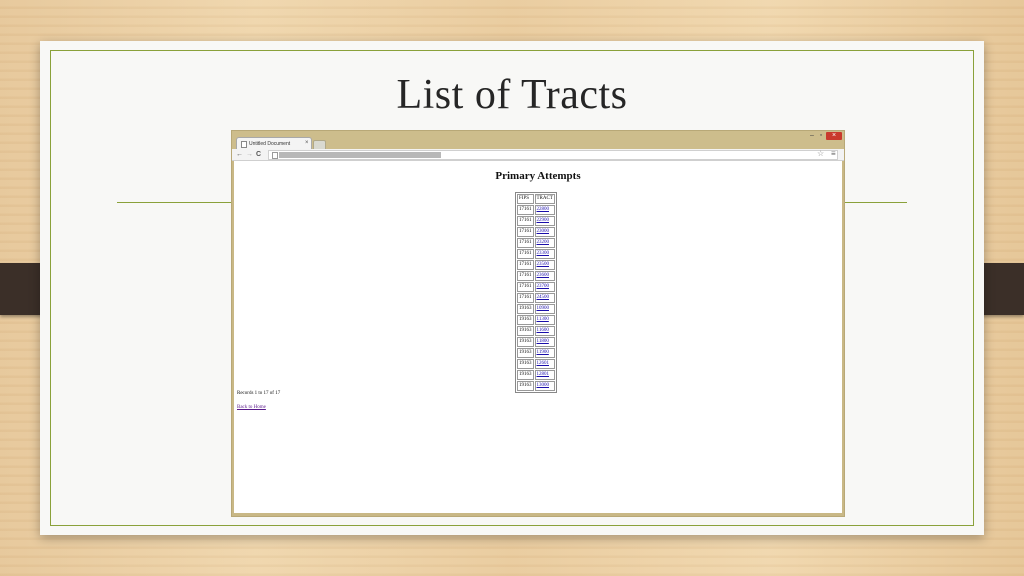 This screenshot has width=1024, height=576. What do you see at coordinates (258, 154) in the screenshot?
I see `reload-icon: C` at bounding box center [258, 154].